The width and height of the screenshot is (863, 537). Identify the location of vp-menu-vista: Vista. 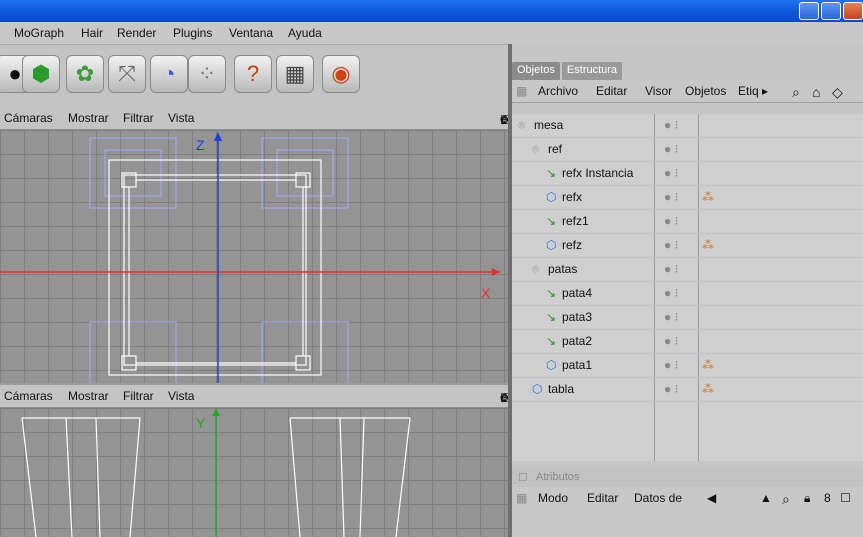
(181, 118).